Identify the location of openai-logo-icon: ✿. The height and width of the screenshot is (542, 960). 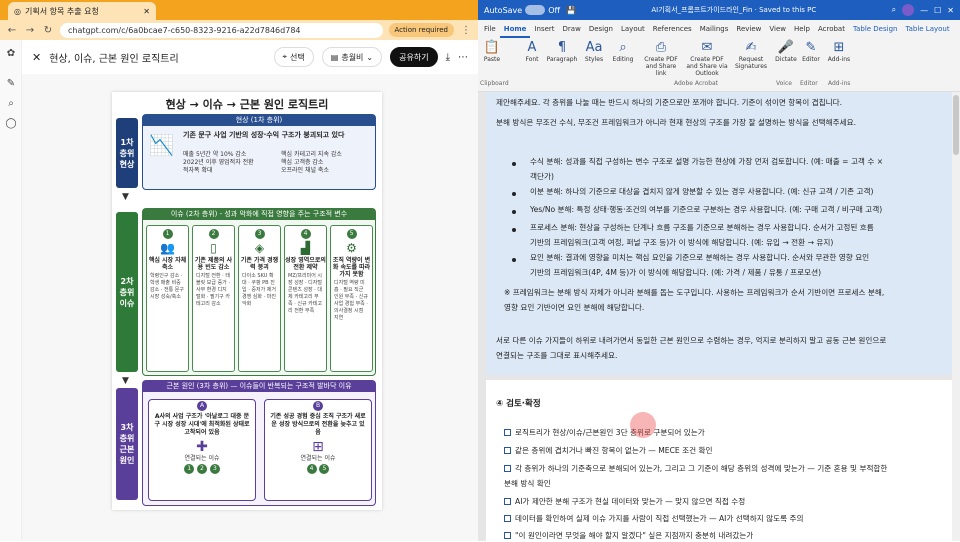
(11, 53).